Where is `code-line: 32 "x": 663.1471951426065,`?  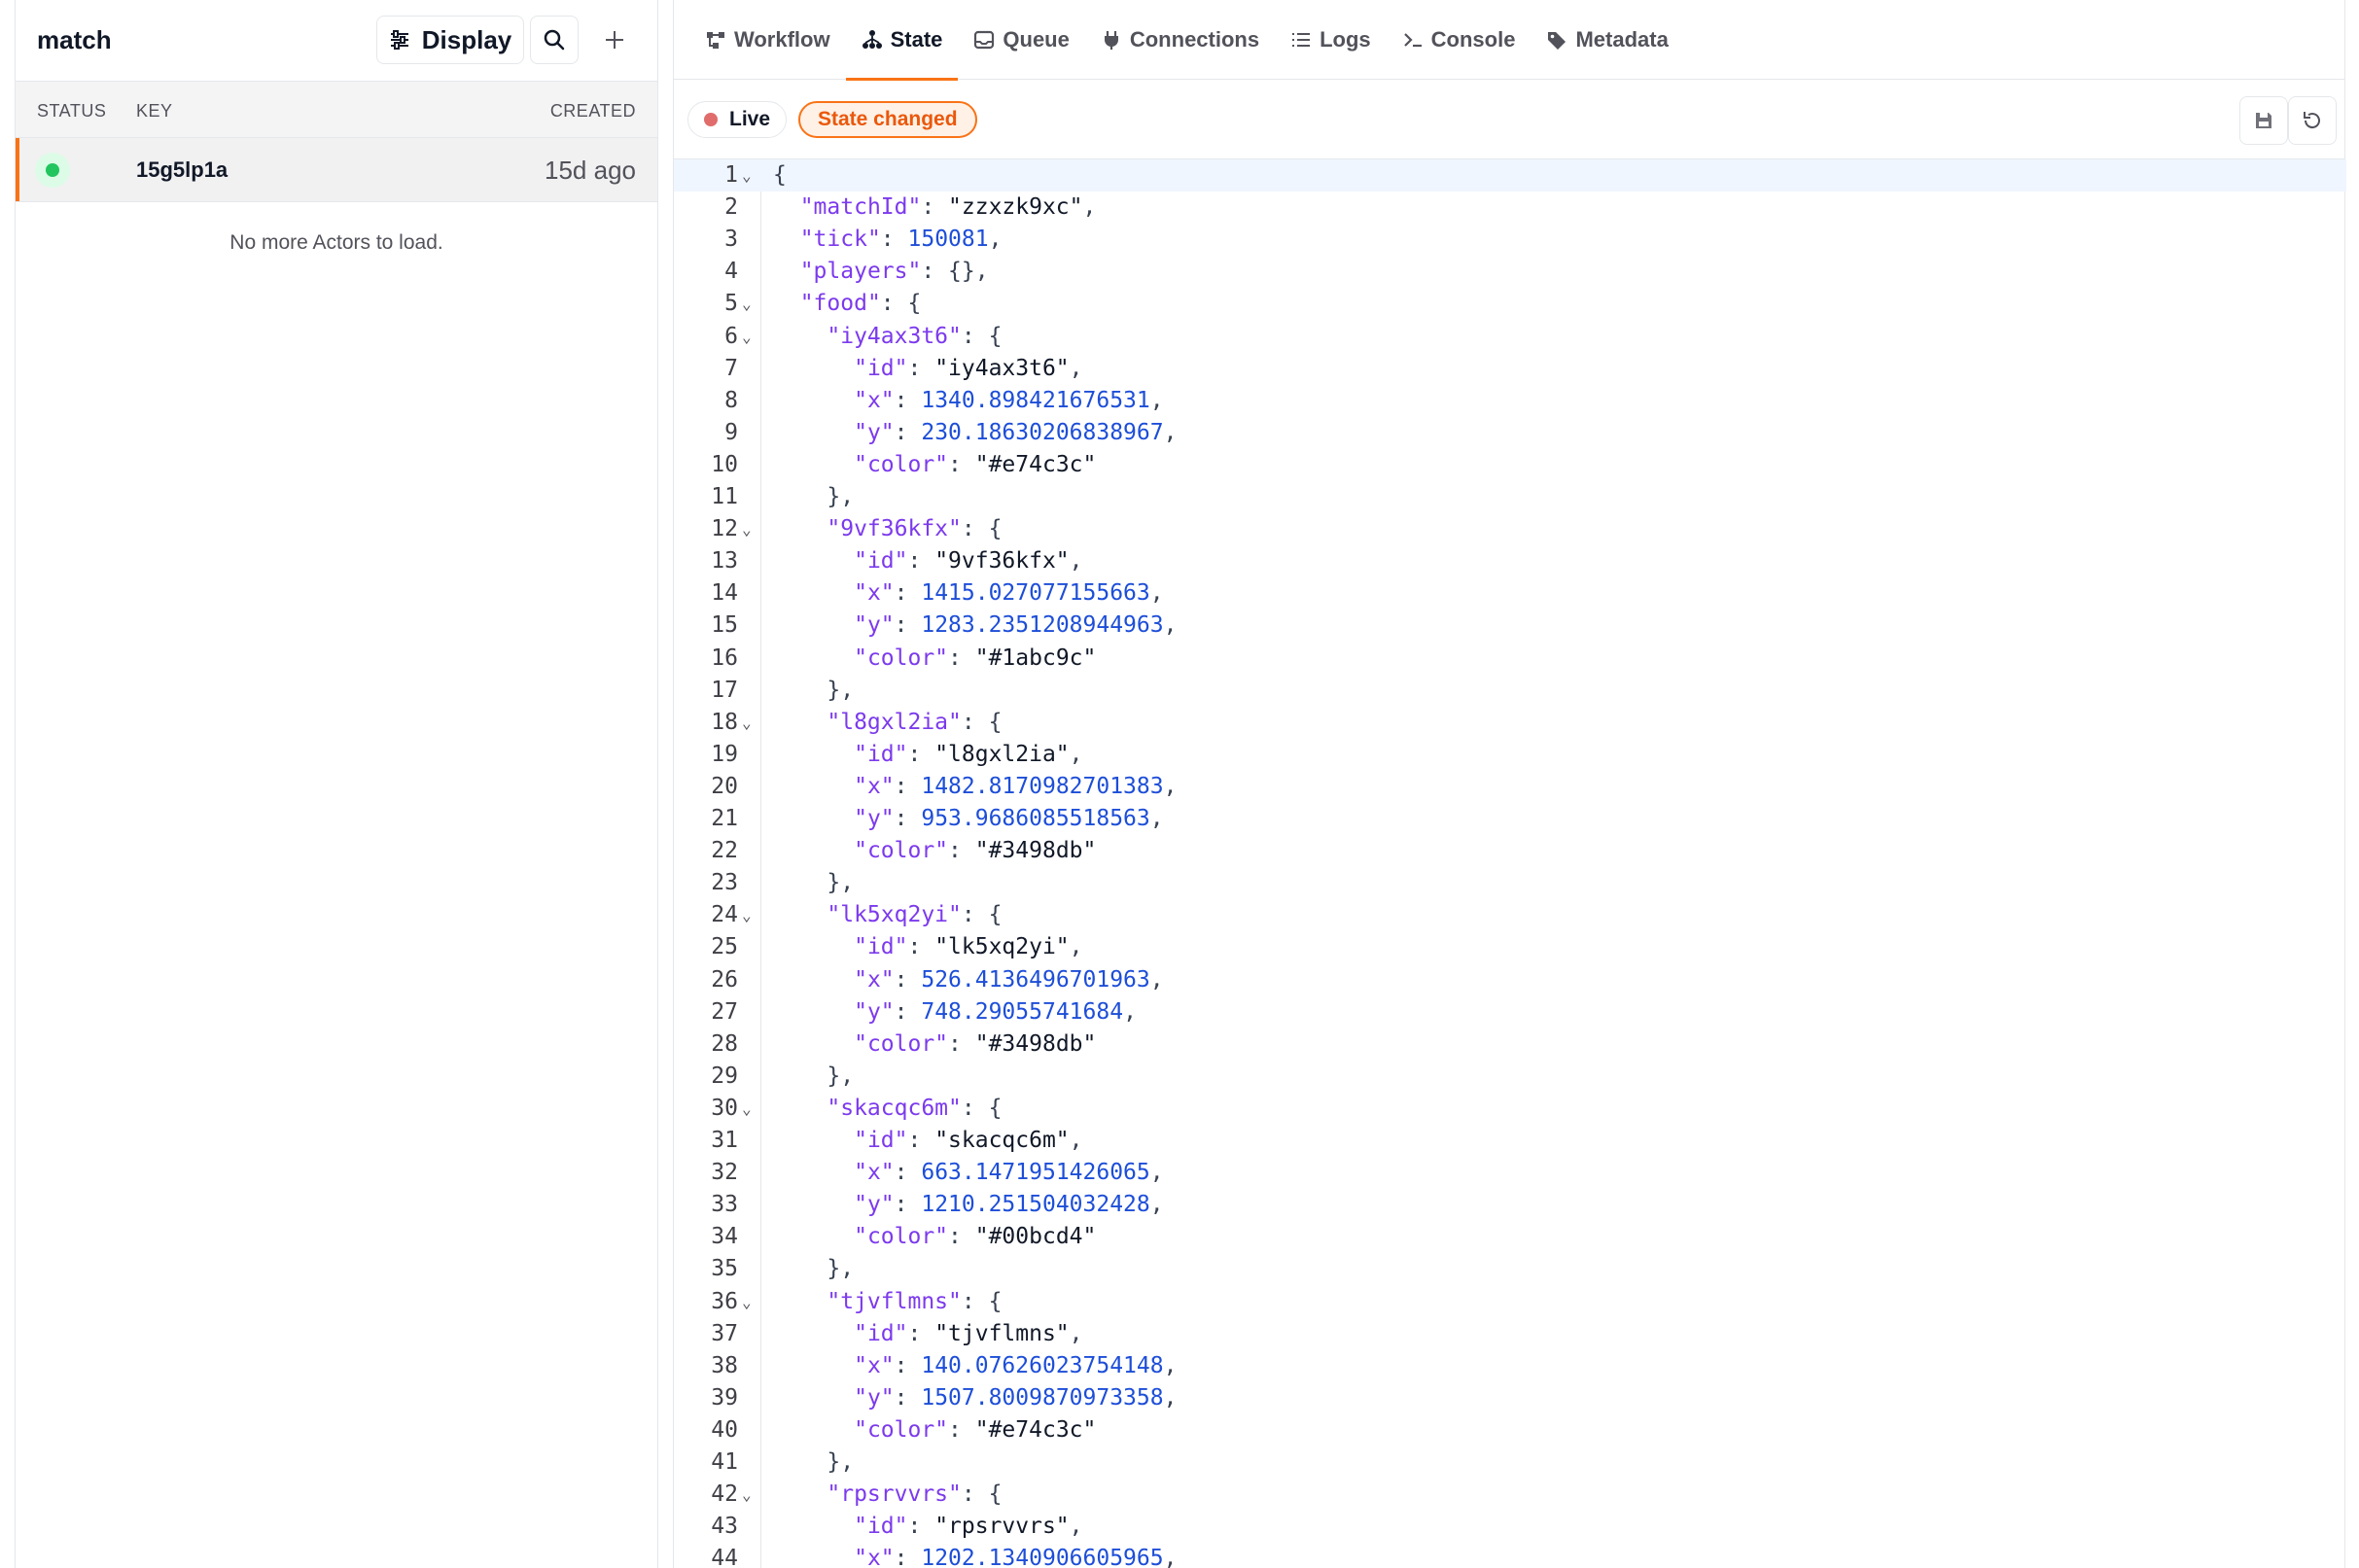
code-line: 32 "x": 663.1471951426065, is located at coordinates (1510, 1173).